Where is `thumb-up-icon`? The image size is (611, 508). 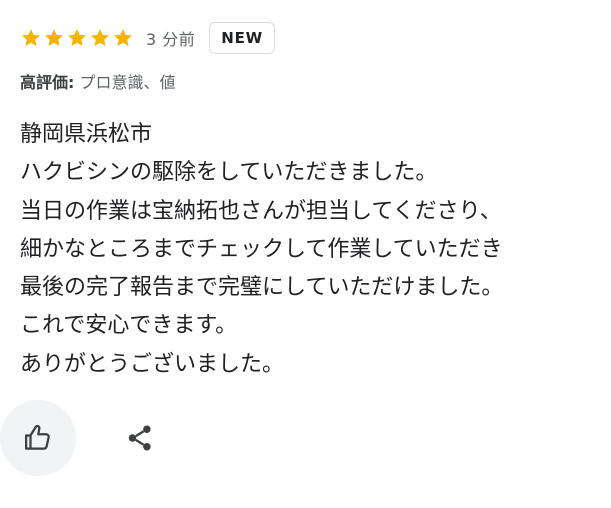 thumb-up-icon is located at coordinates (38, 438).